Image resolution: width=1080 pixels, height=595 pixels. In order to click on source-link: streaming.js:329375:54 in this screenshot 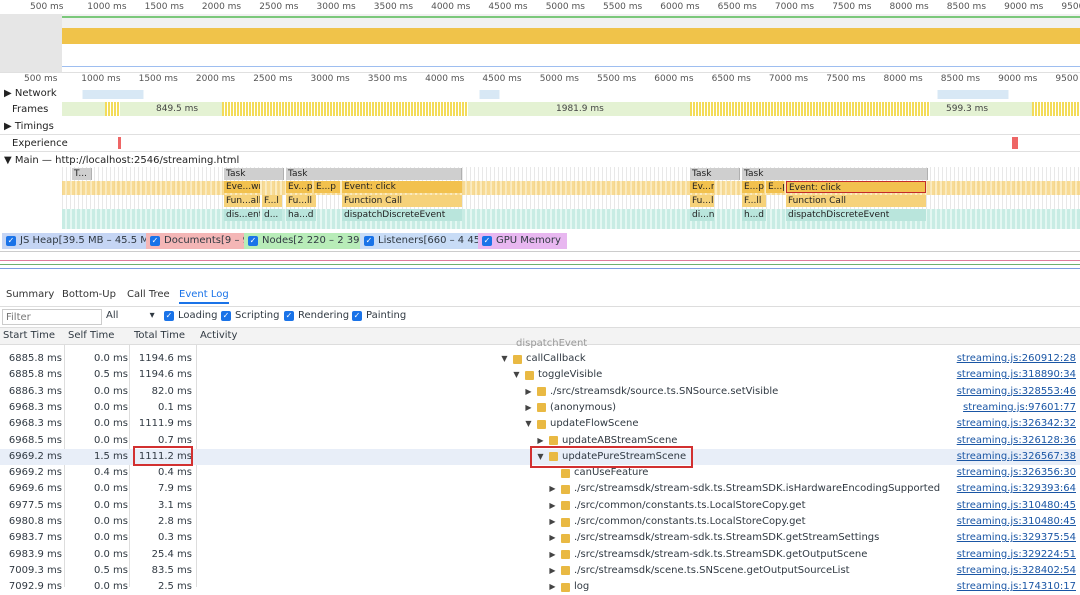, I will do `click(1016, 538)`.